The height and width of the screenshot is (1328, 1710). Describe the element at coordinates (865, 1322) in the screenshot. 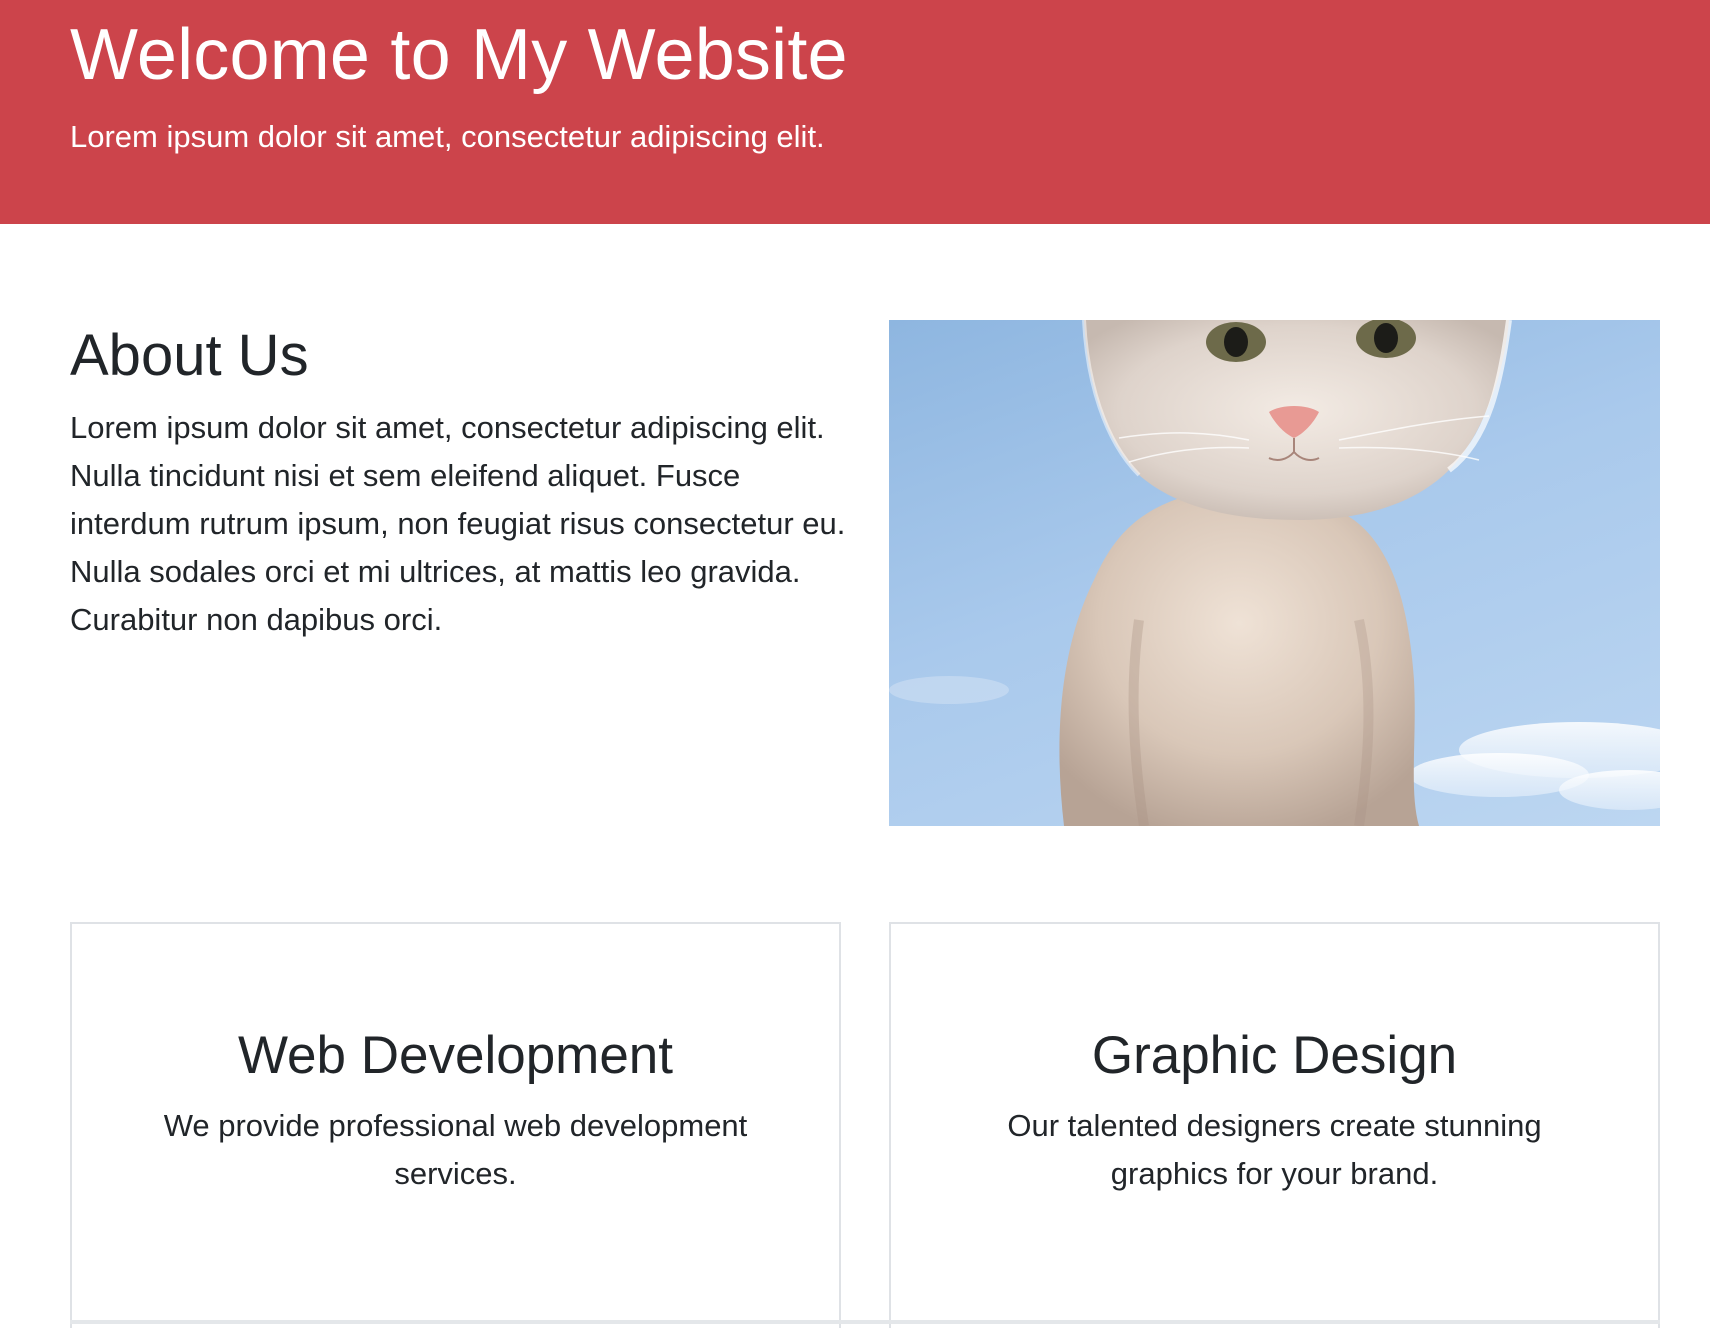

I see `section-divider` at that location.